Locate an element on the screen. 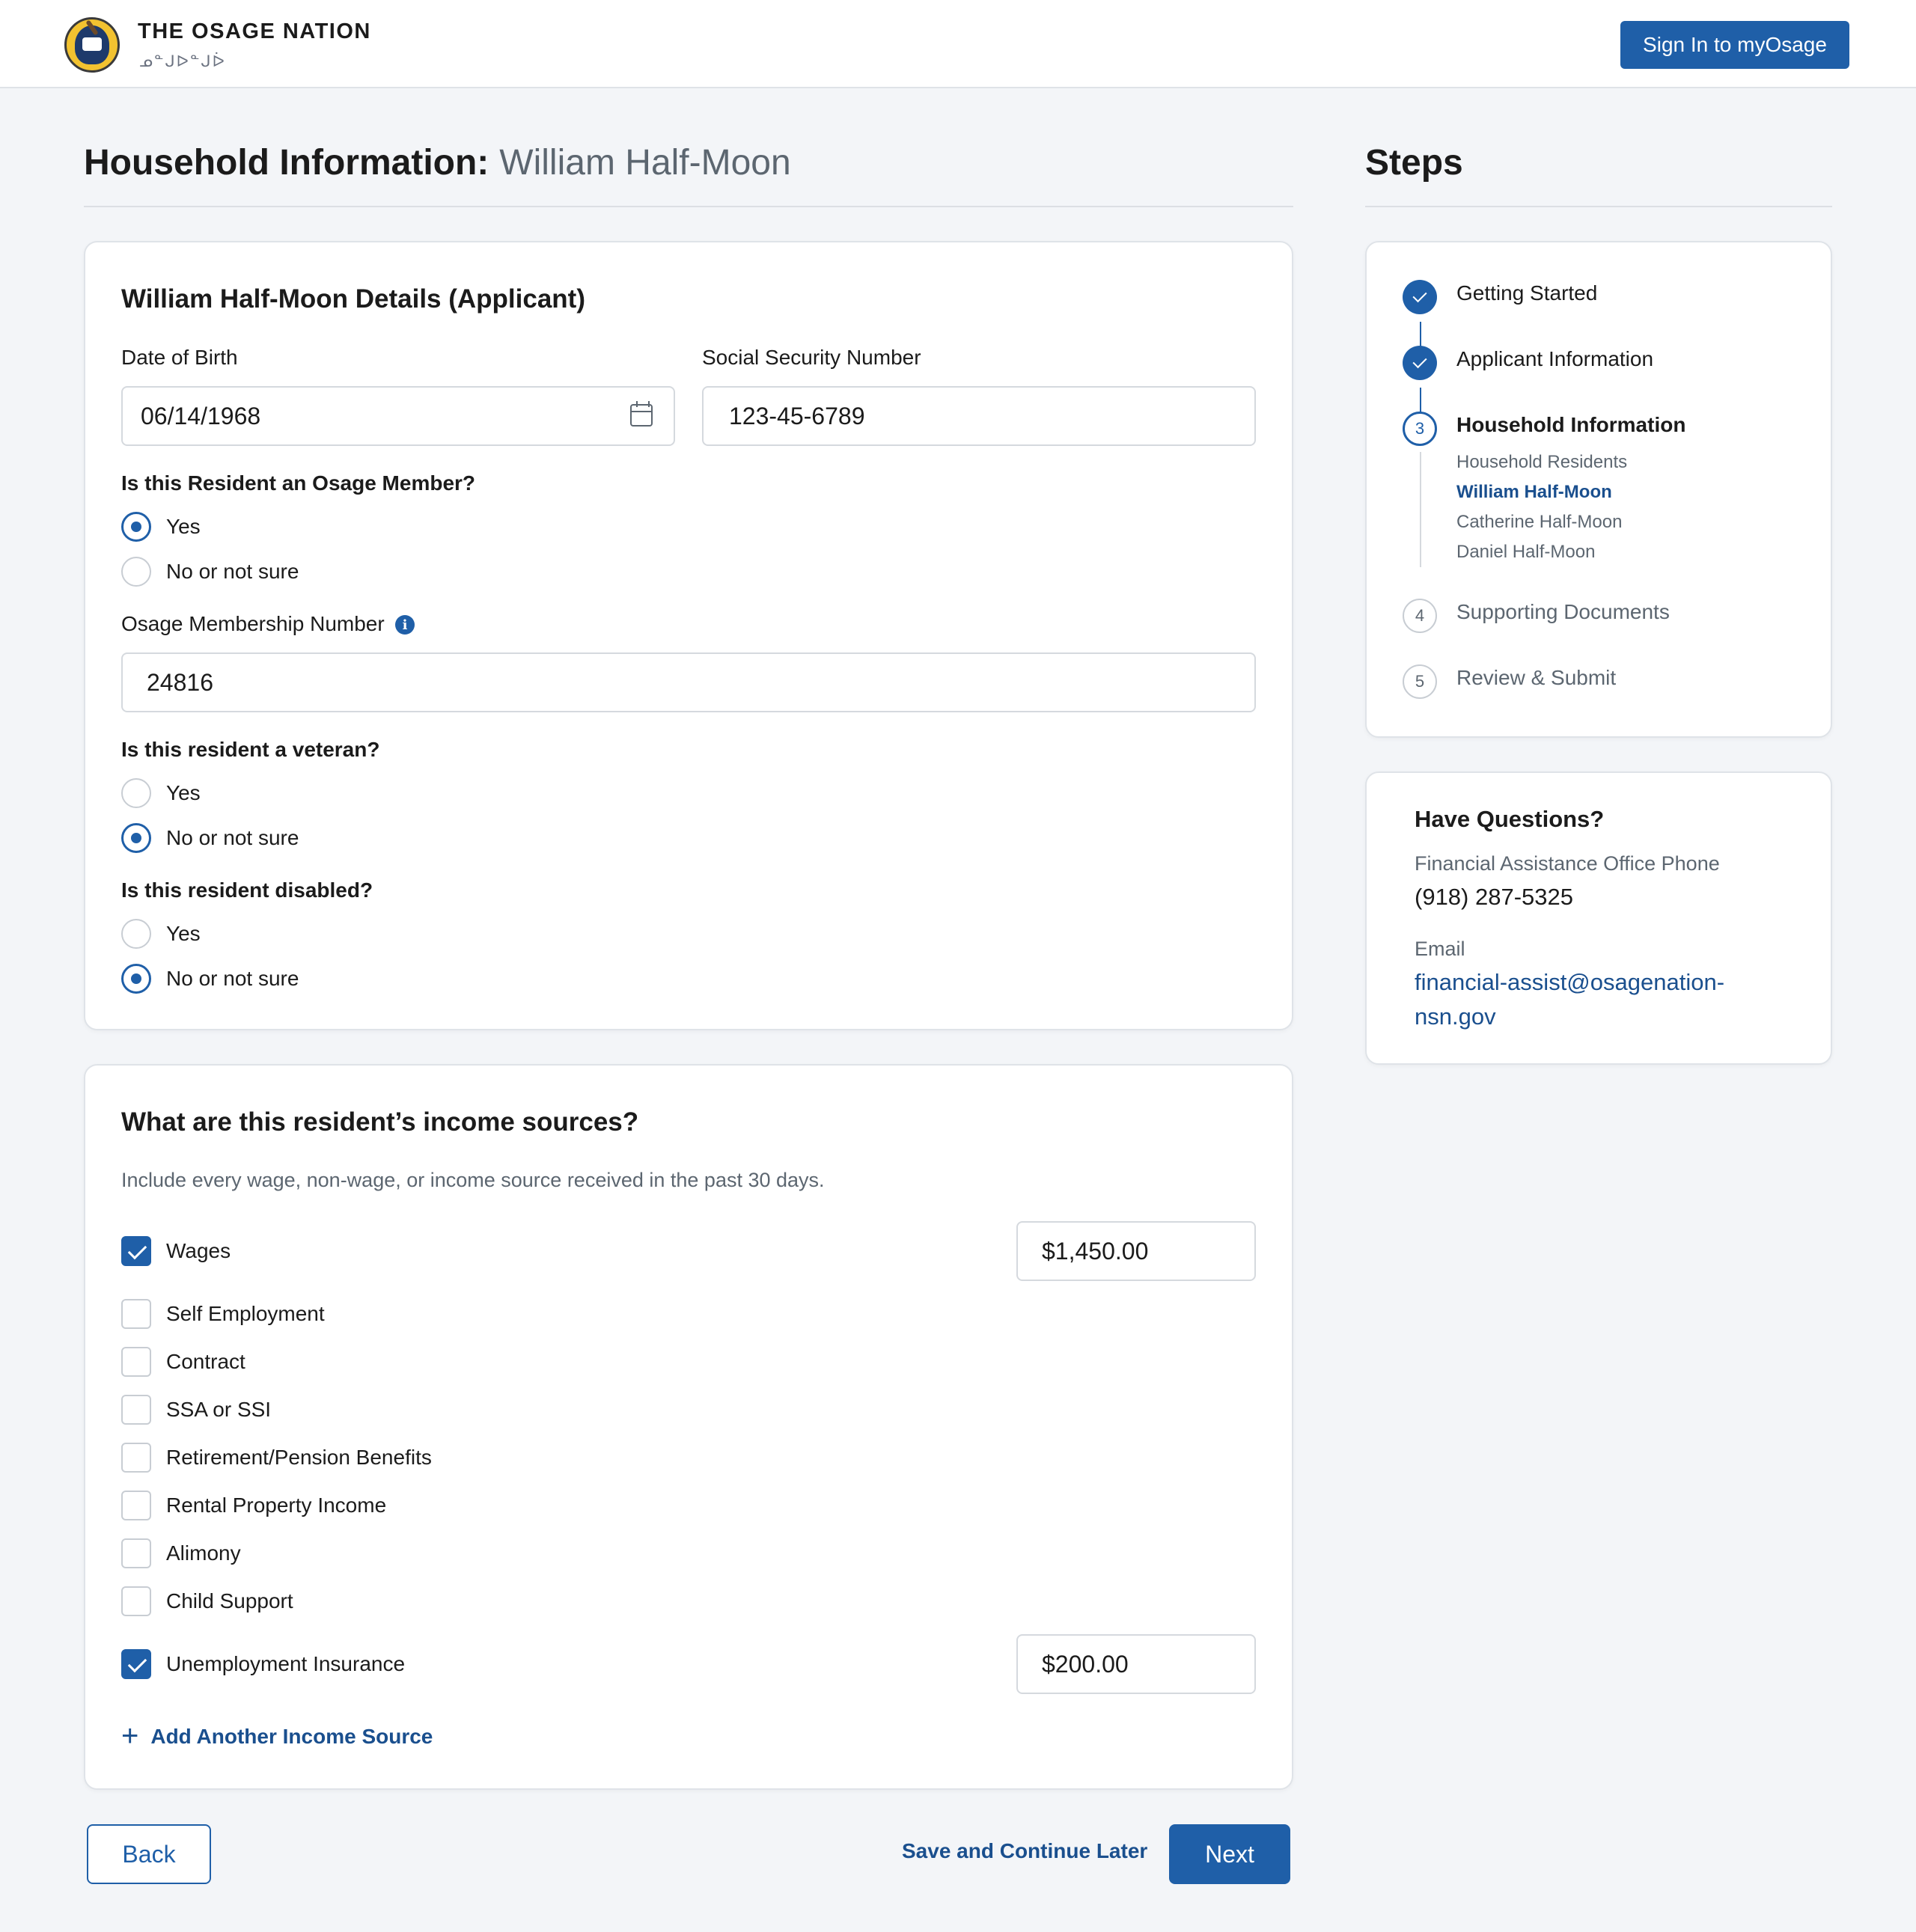 Image resolution: width=1916 pixels, height=1932 pixels. unemployment-label: Unemployment Insurance is located at coordinates (285, 1664).